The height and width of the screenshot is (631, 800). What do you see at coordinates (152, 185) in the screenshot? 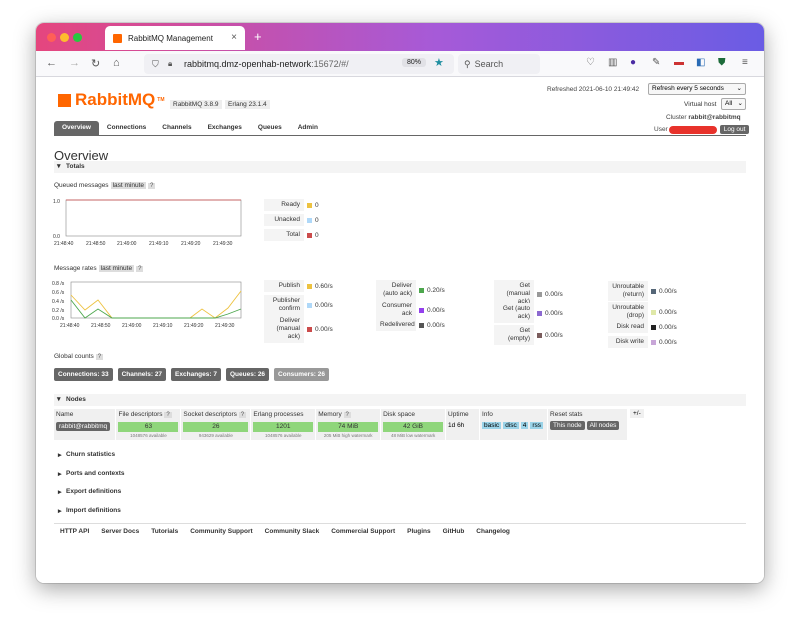
I see `queued-help-button: ?` at bounding box center [152, 185].